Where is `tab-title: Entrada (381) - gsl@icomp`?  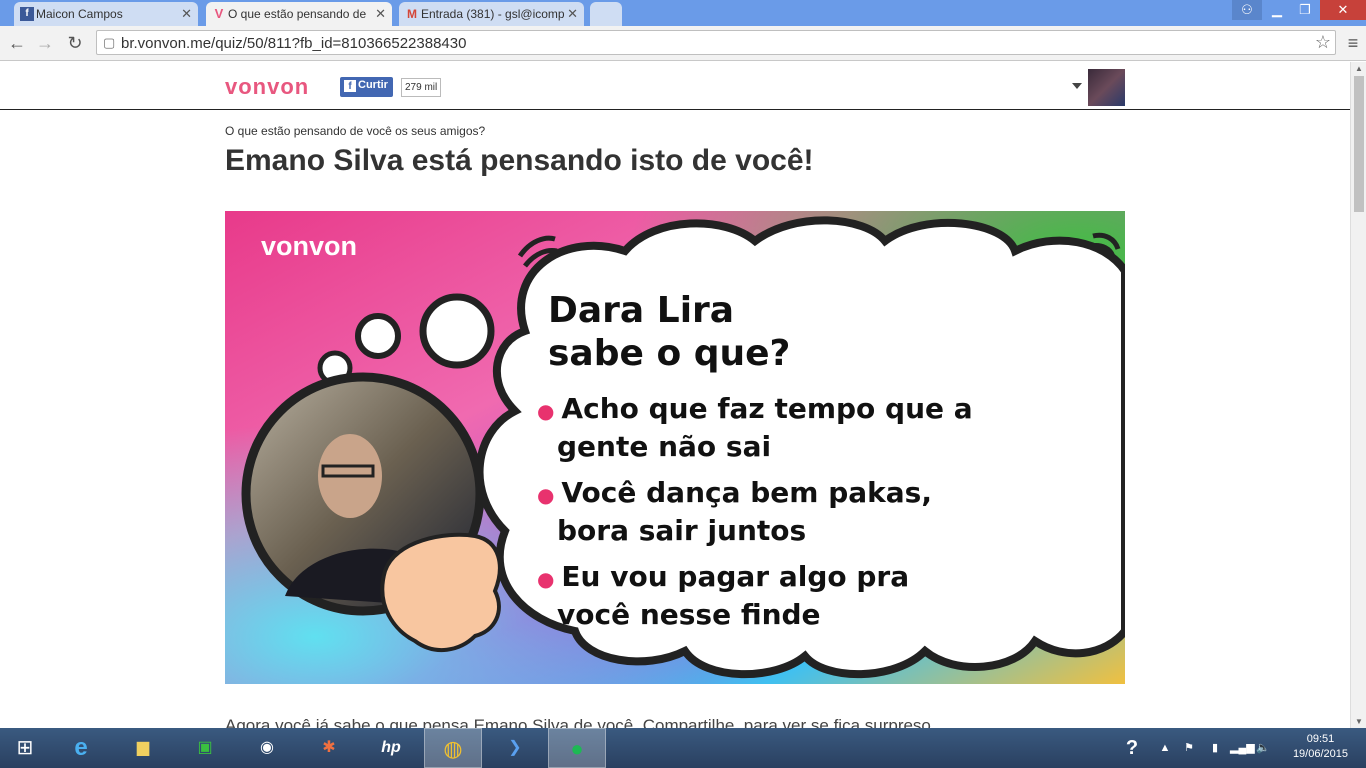
tab-title: Entrada (381) - gsl@icomp is located at coordinates (493, 14).